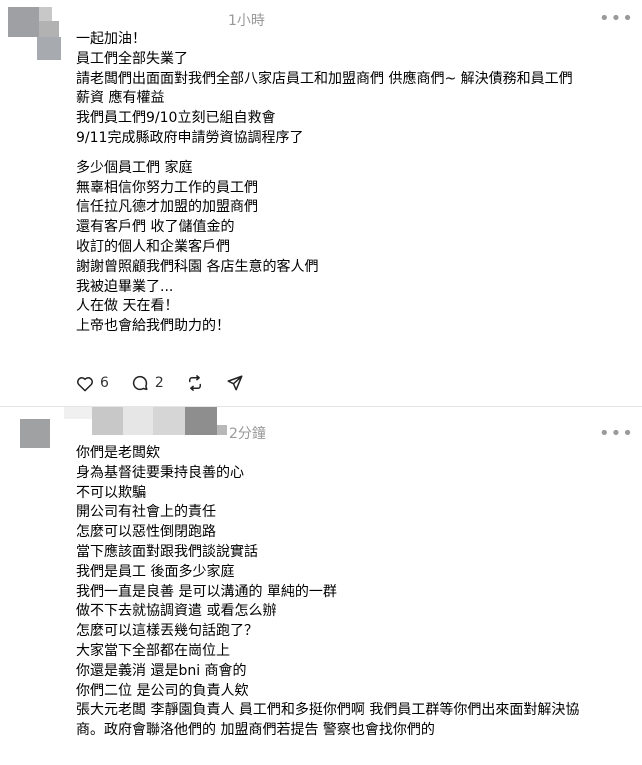 The width and height of the screenshot is (642, 765). I want to click on comment-icon, so click(140, 383).